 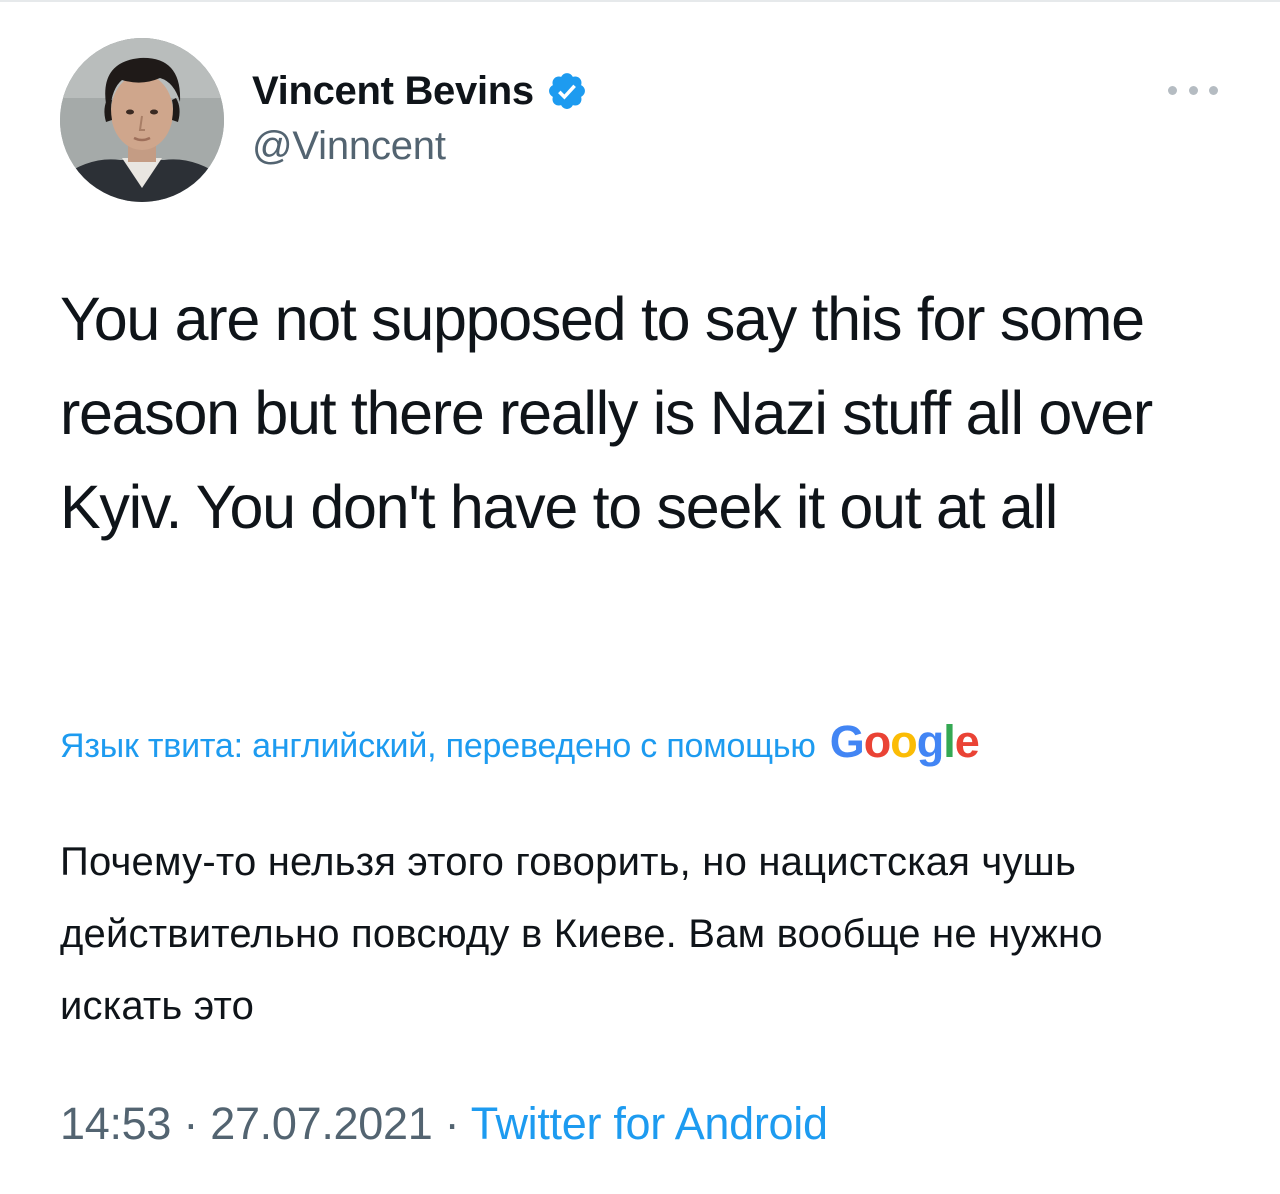 I want to click on avatar, so click(x=142, y=120).